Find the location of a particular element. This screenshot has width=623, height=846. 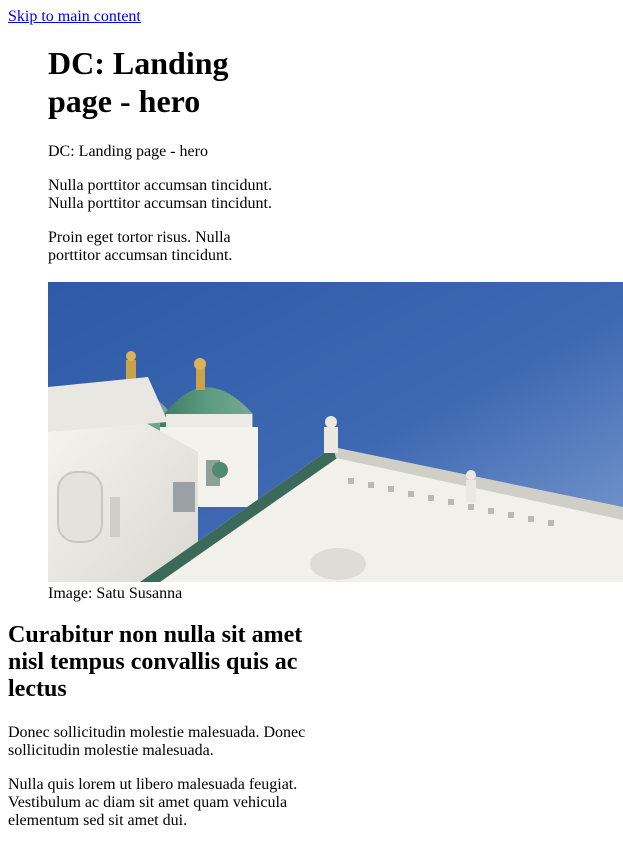

skip-to-main-link: Skip to main content is located at coordinates (74, 17).